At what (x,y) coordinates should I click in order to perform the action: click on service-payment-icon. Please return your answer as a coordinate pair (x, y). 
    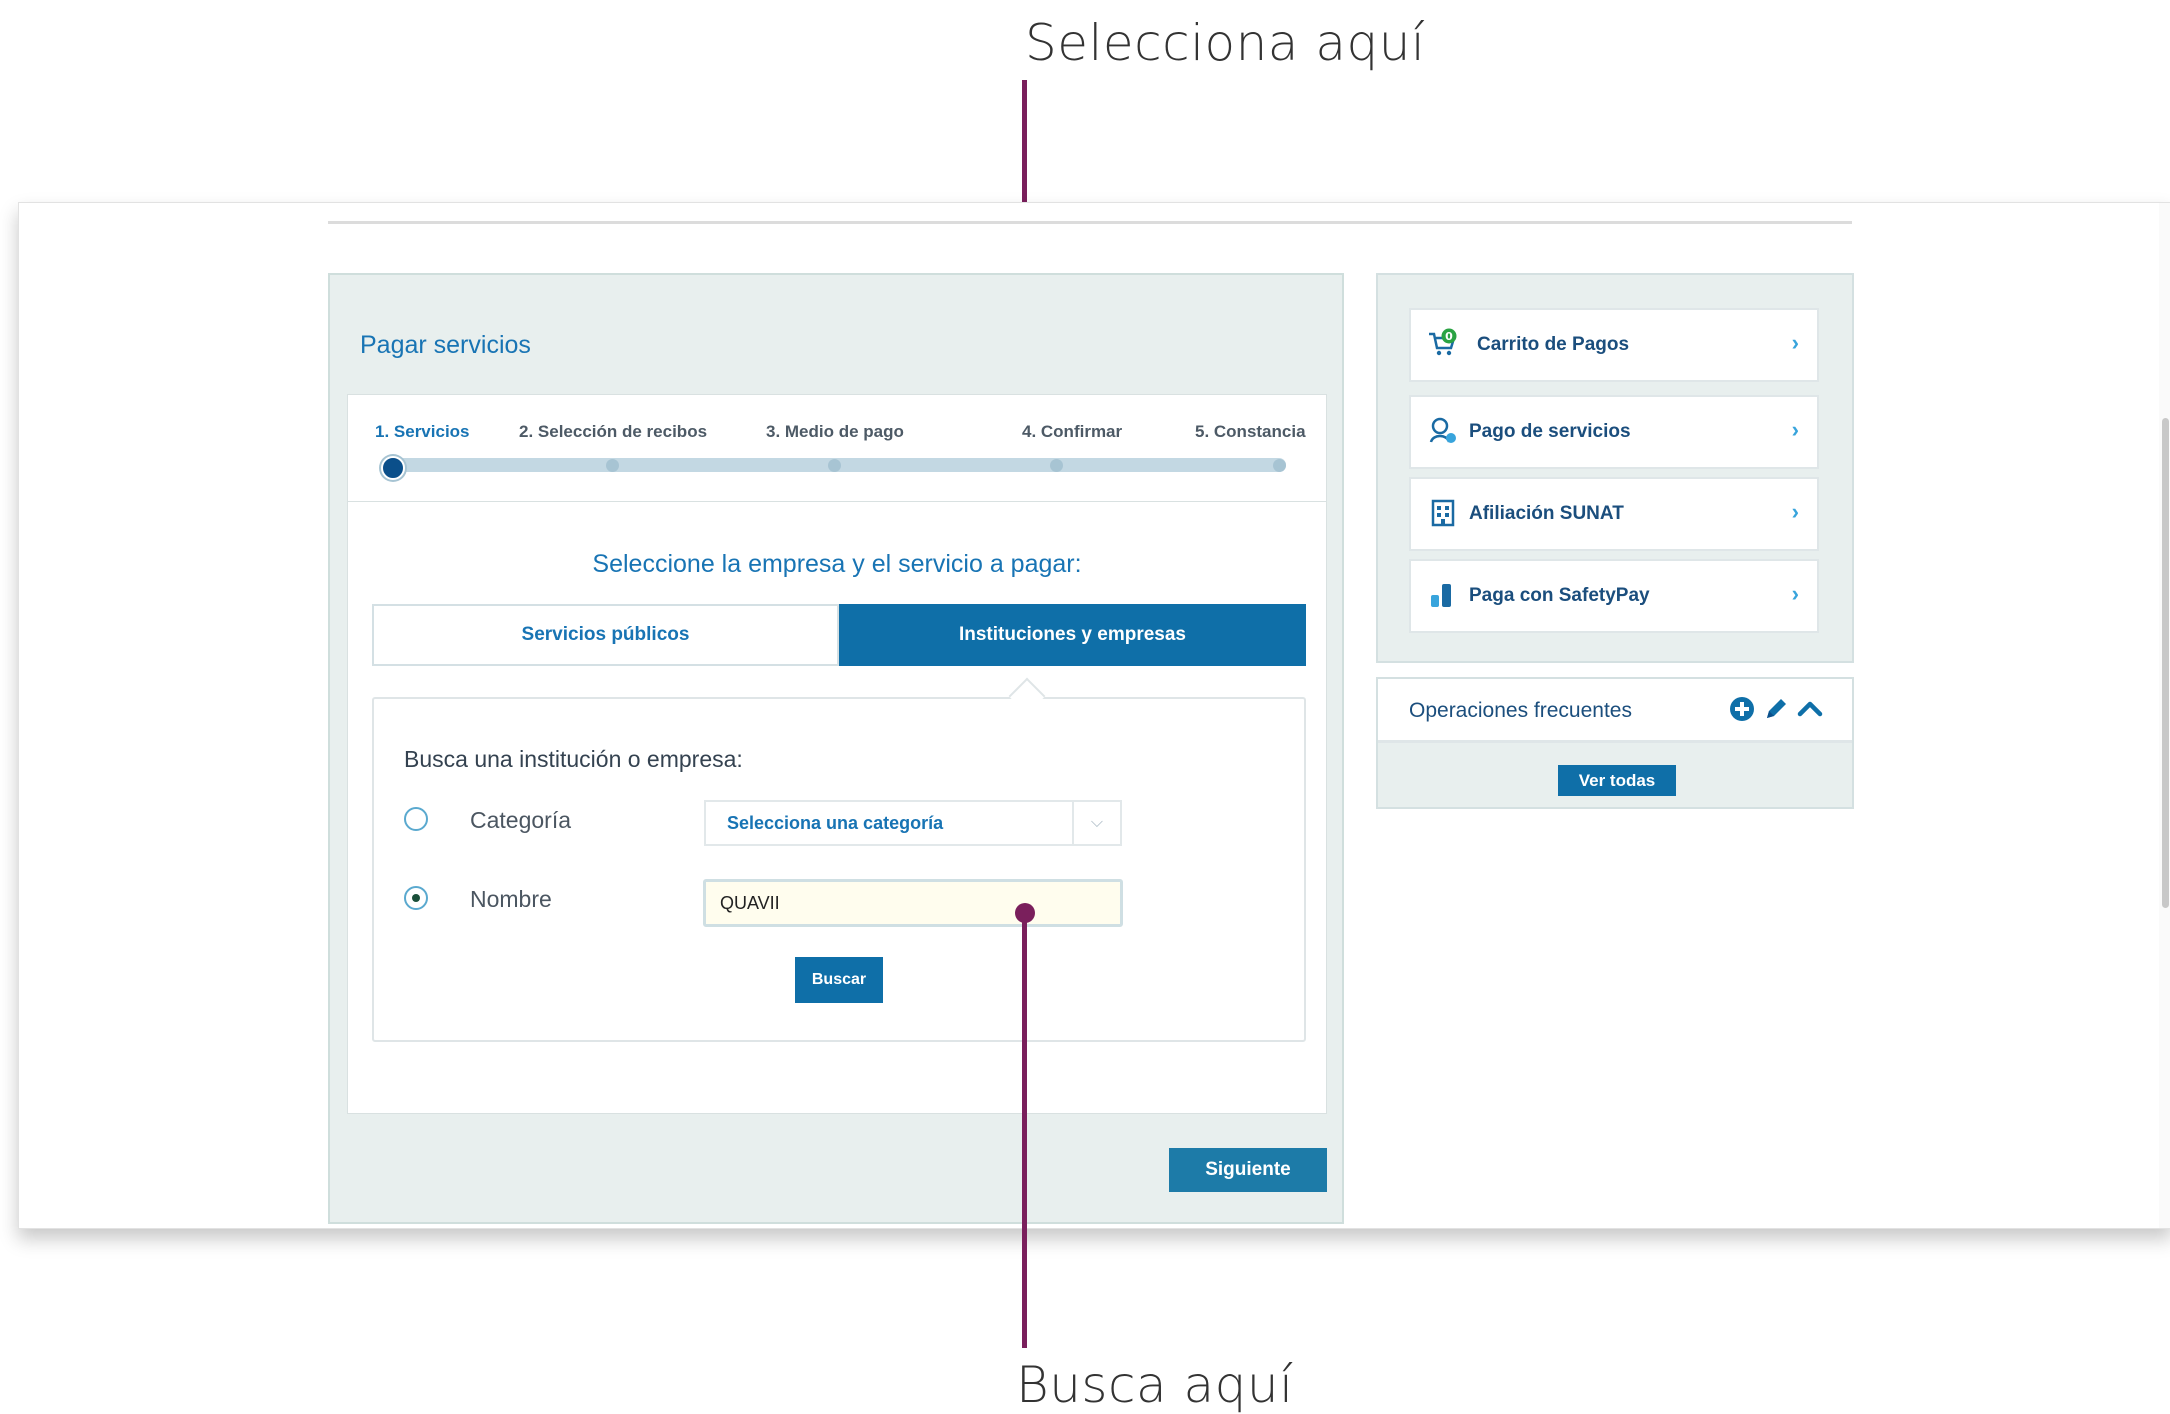
    Looking at the image, I should click on (1442, 430).